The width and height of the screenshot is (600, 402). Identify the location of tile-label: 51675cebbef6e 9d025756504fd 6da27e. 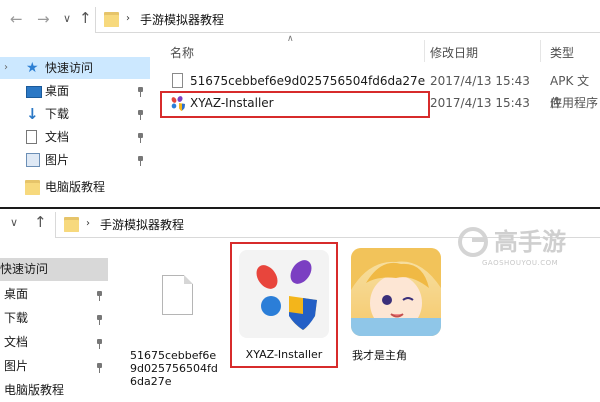
(178, 368).